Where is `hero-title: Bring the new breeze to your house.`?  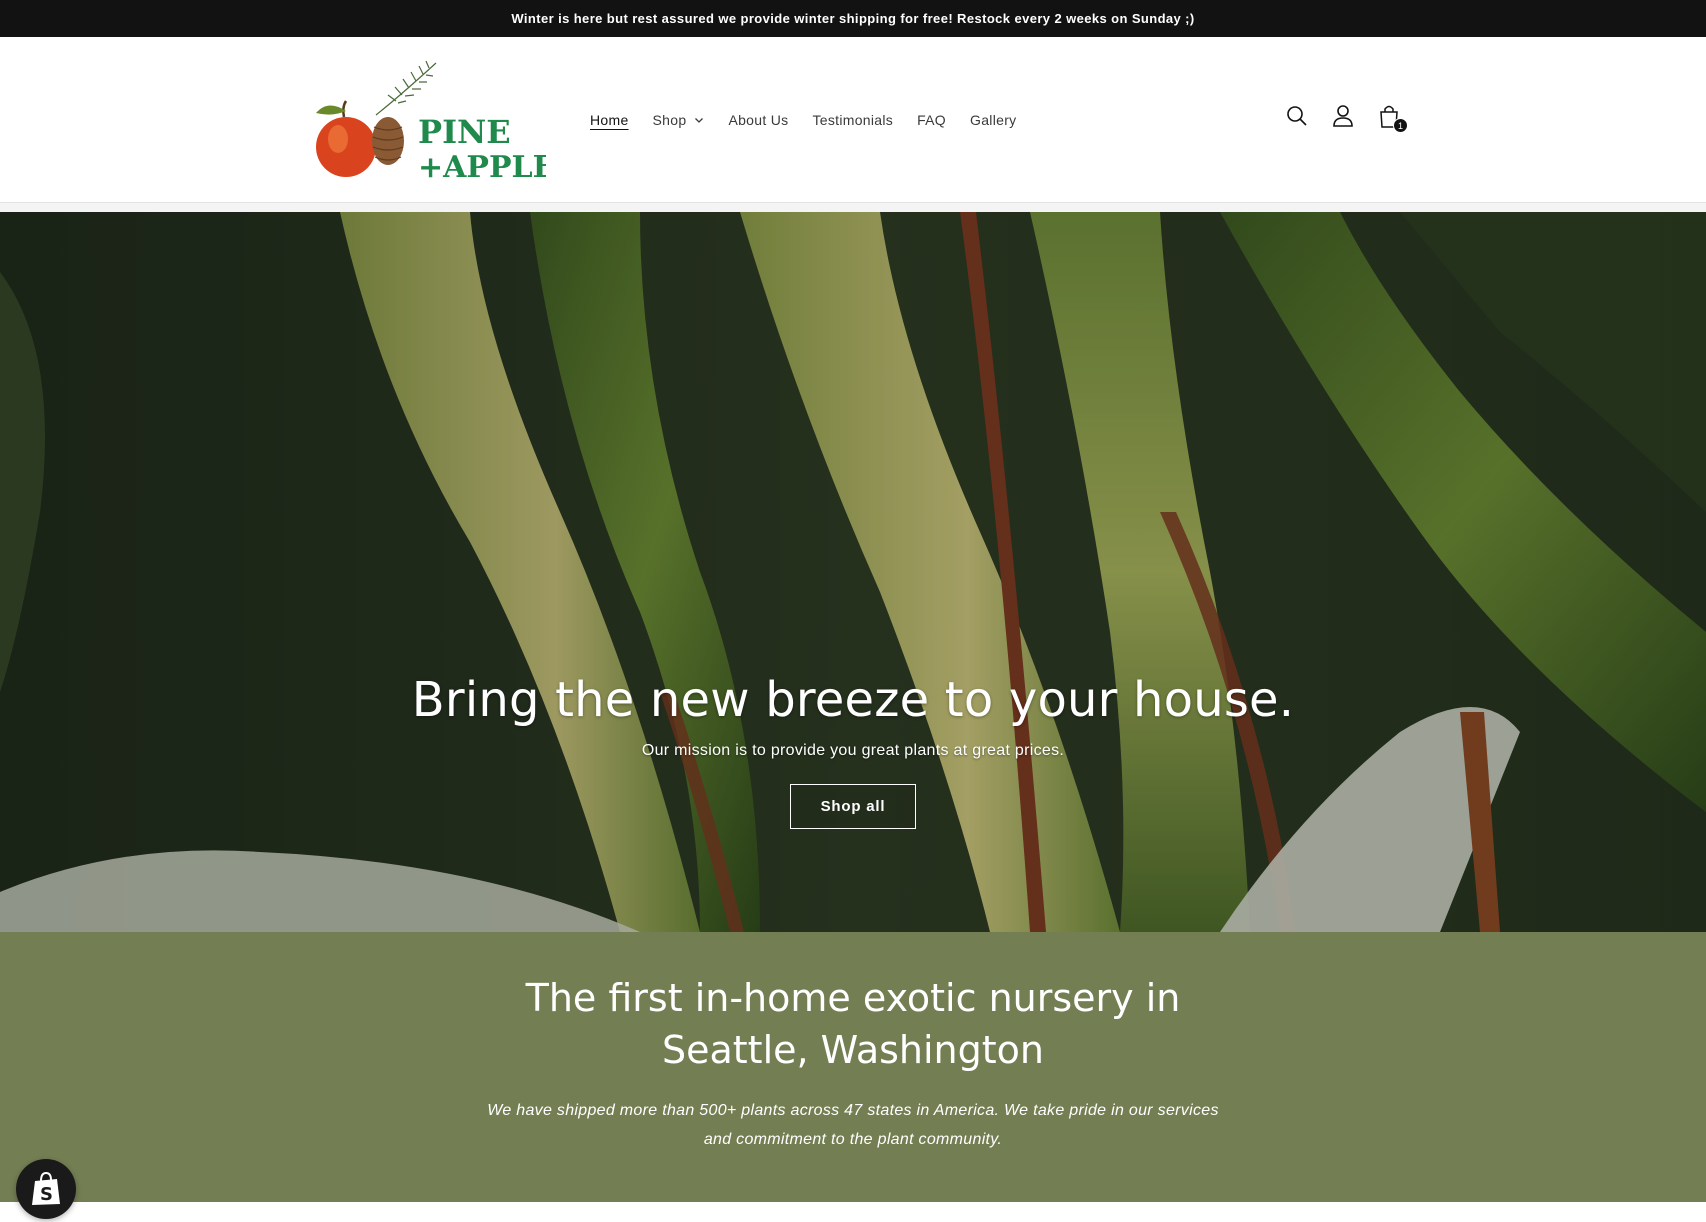 hero-title: Bring the new breeze to your house. is located at coordinates (853, 700).